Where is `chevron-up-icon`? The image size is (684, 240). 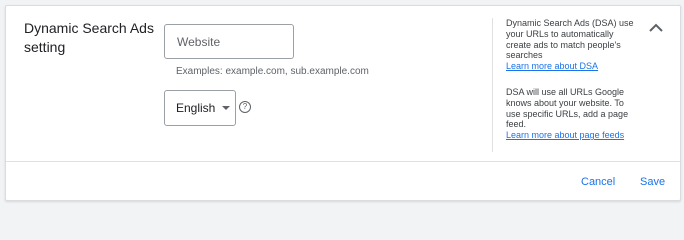 chevron-up-icon is located at coordinates (656, 28).